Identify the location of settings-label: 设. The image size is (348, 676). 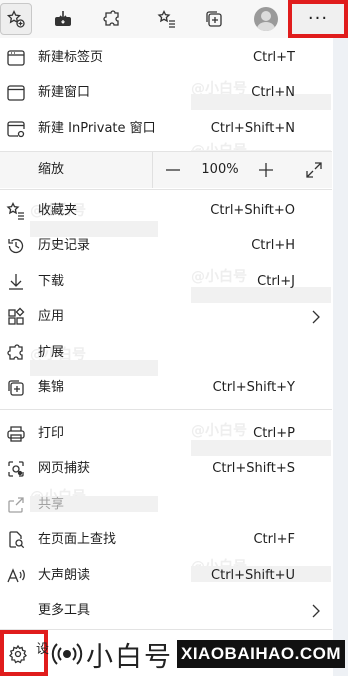
(43, 649).